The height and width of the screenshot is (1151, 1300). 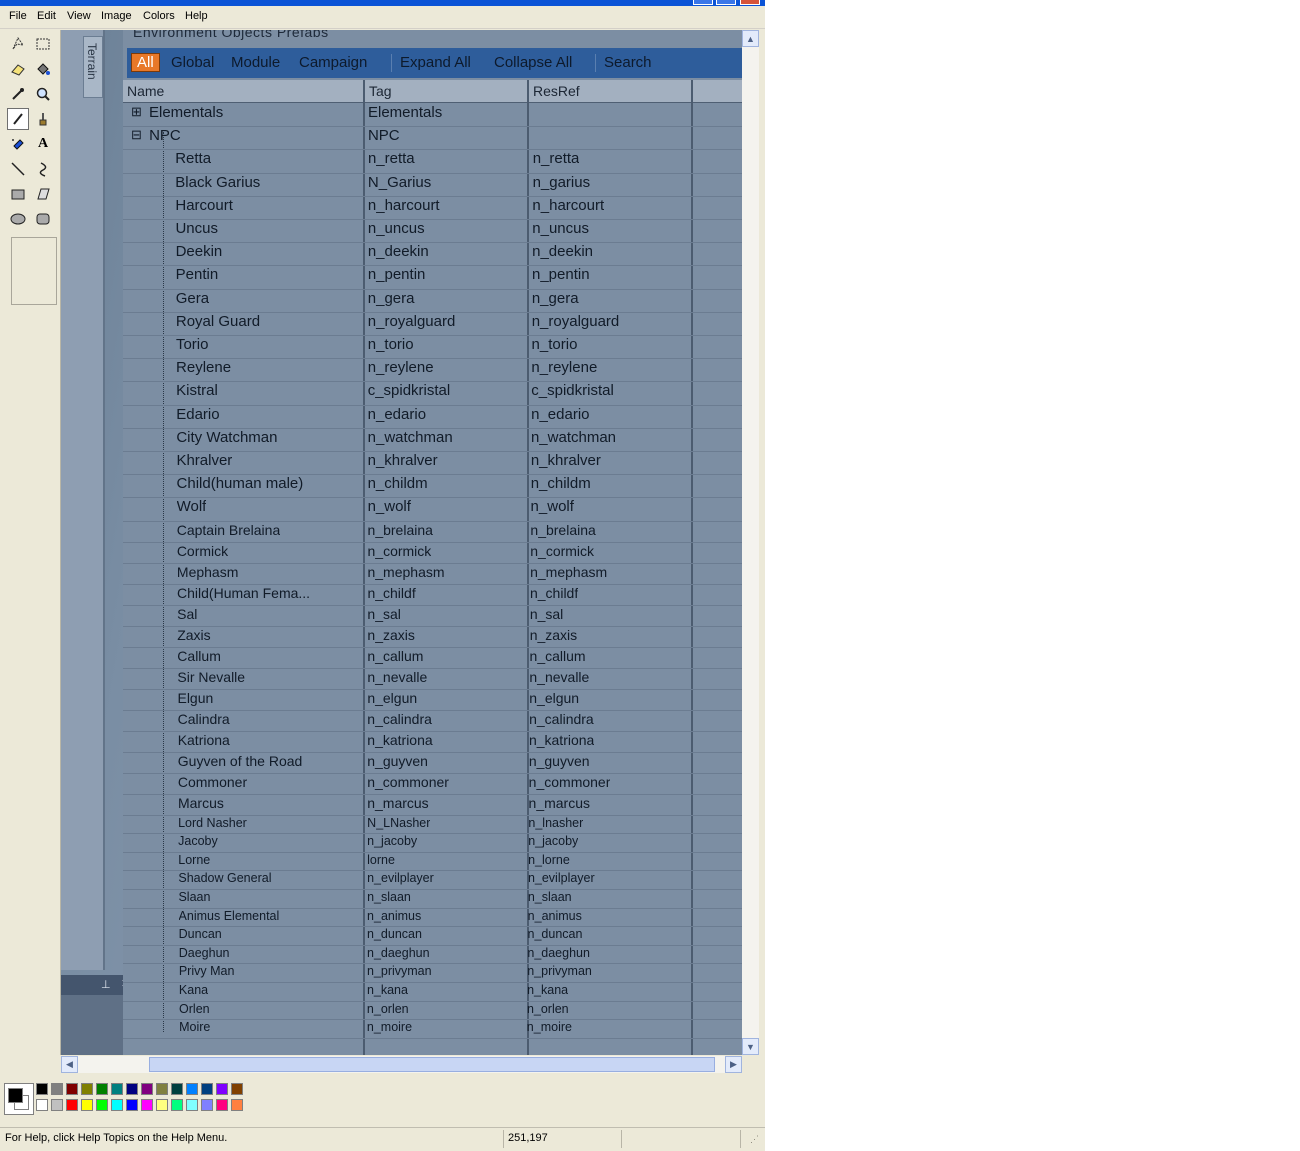 What do you see at coordinates (194, 1008) in the screenshot?
I see `row-name: Orlen` at bounding box center [194, 1008].